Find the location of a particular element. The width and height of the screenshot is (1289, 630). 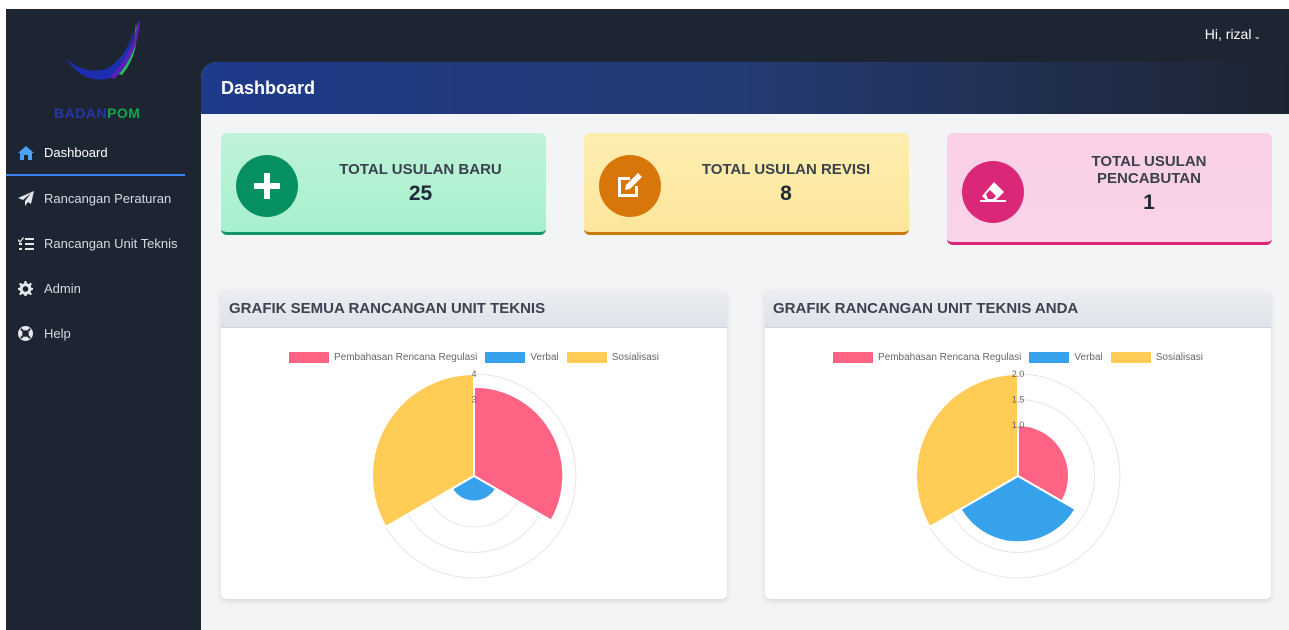

sidebar-item-help: Help is located at coordinates (103, 333).